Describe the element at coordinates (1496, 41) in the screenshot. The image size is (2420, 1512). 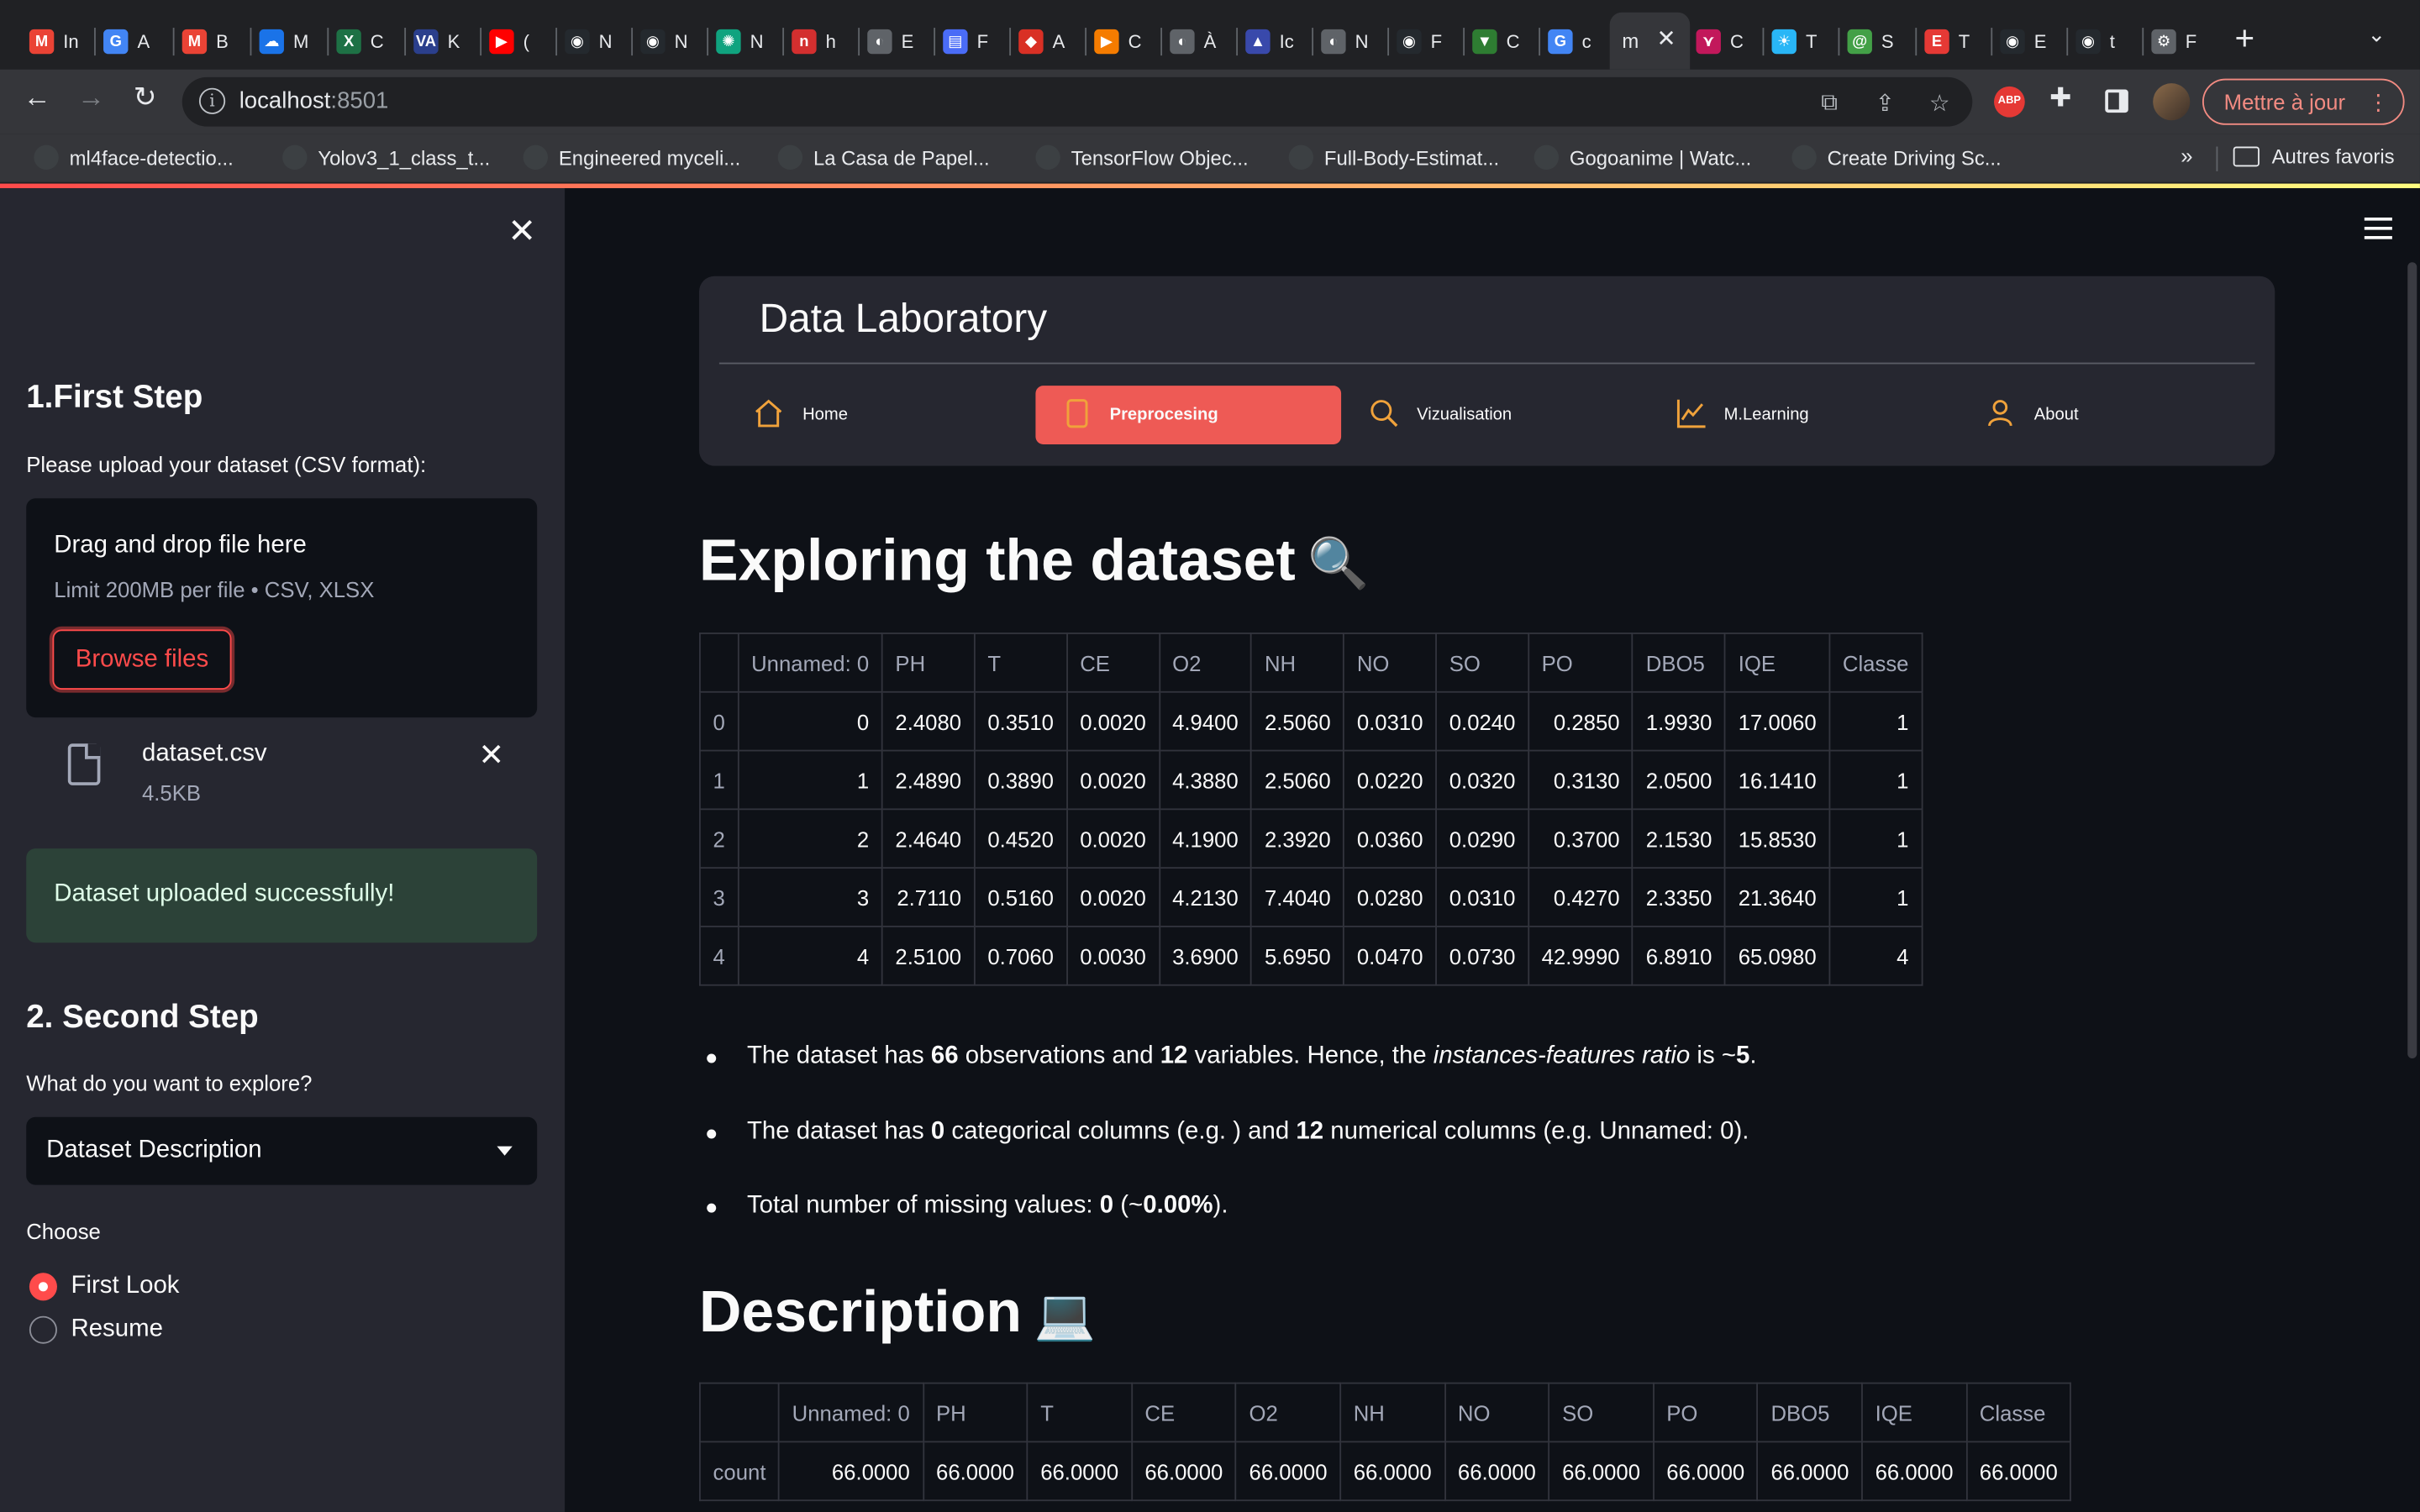
I see `browser-tab: ▼ C` at that location.